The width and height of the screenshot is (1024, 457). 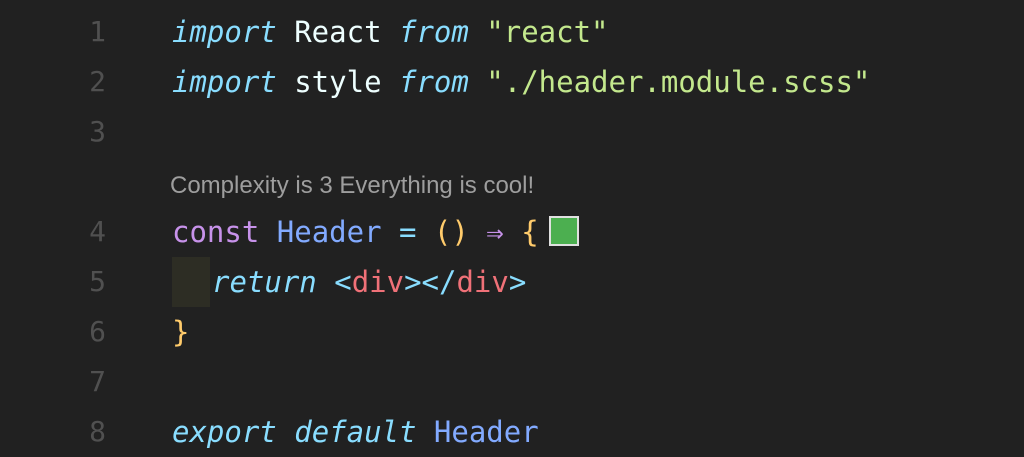 What do you see at coordinates (669, 82) in the screenshot?
I see `string-literal: "./header.module.scss"` at bounding box center [669, 82].